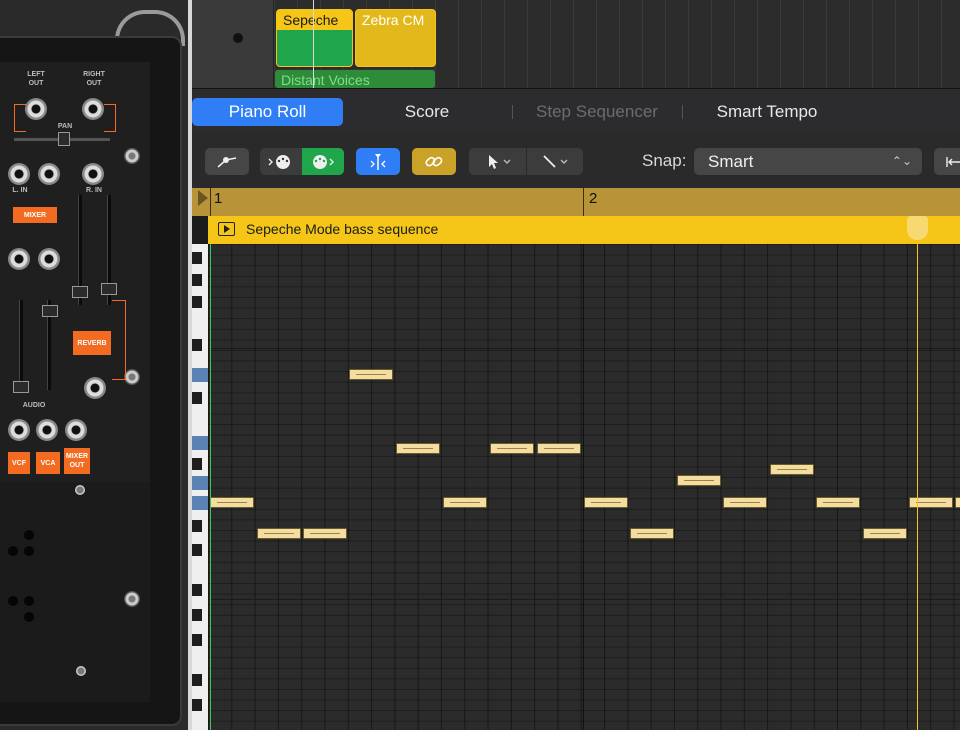 Image resolution: width=960 pixels, height=730 pixels. Describe the element at coordinates (80, 292) in the screenshot. I see `fader-handle-left` at that location.